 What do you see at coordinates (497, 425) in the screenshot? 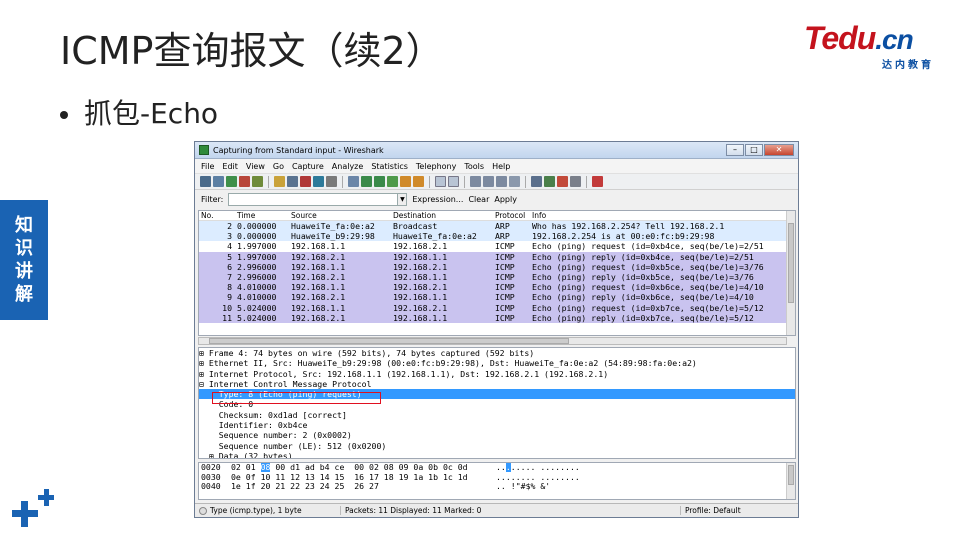
I see `detail-tree-item: Identifier: 0xb4ce` at bounding box center [497, 425].